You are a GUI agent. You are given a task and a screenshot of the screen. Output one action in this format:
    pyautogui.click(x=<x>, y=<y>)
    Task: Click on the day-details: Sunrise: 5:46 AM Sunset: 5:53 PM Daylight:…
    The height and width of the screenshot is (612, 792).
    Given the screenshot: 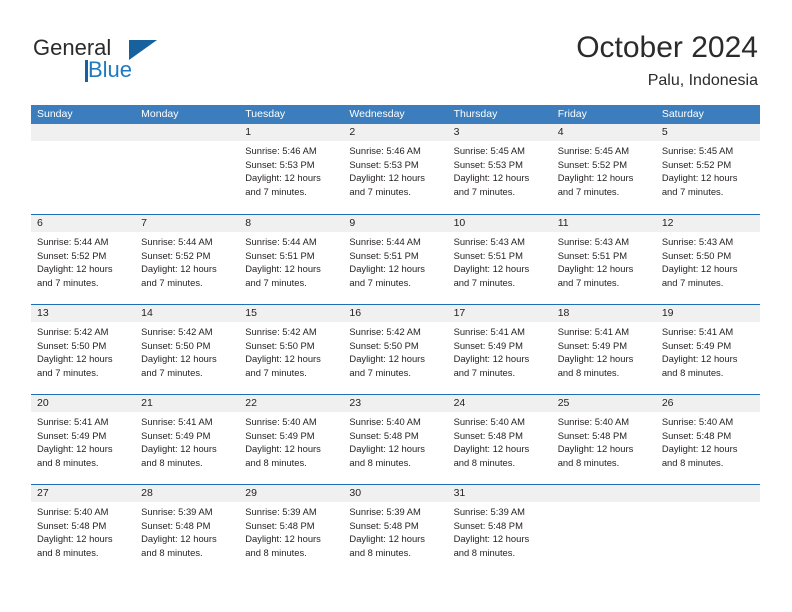 What is the action you would take?
    pyautogui.click(x=291, y=169)
    